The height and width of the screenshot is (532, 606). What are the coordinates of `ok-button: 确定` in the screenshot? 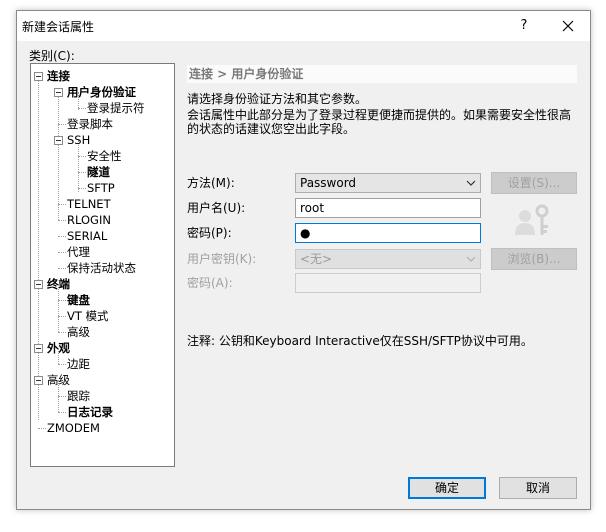 It's located at (447, 488).